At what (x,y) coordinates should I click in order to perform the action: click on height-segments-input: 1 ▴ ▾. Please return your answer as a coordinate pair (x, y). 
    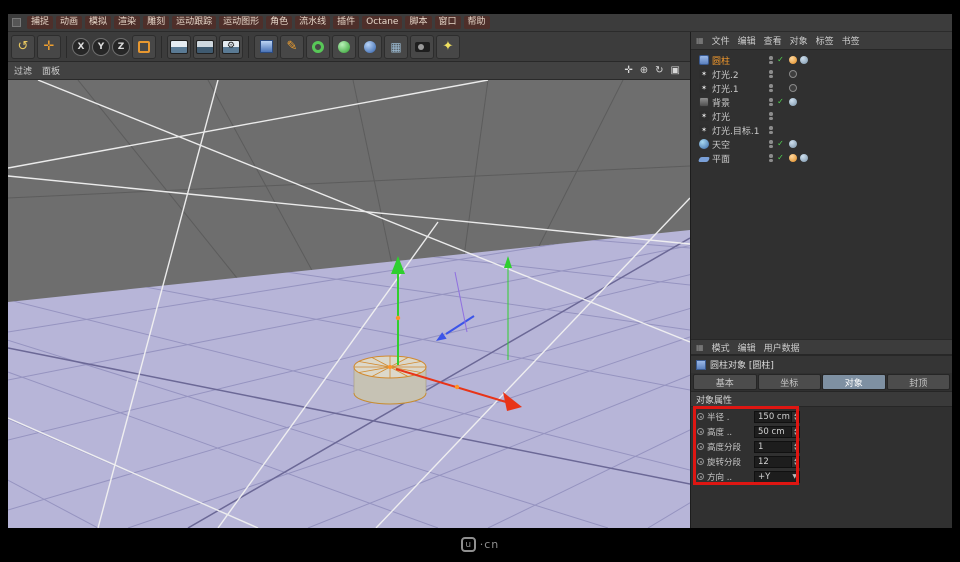
    Looking at the image, I should click on (777, 446).